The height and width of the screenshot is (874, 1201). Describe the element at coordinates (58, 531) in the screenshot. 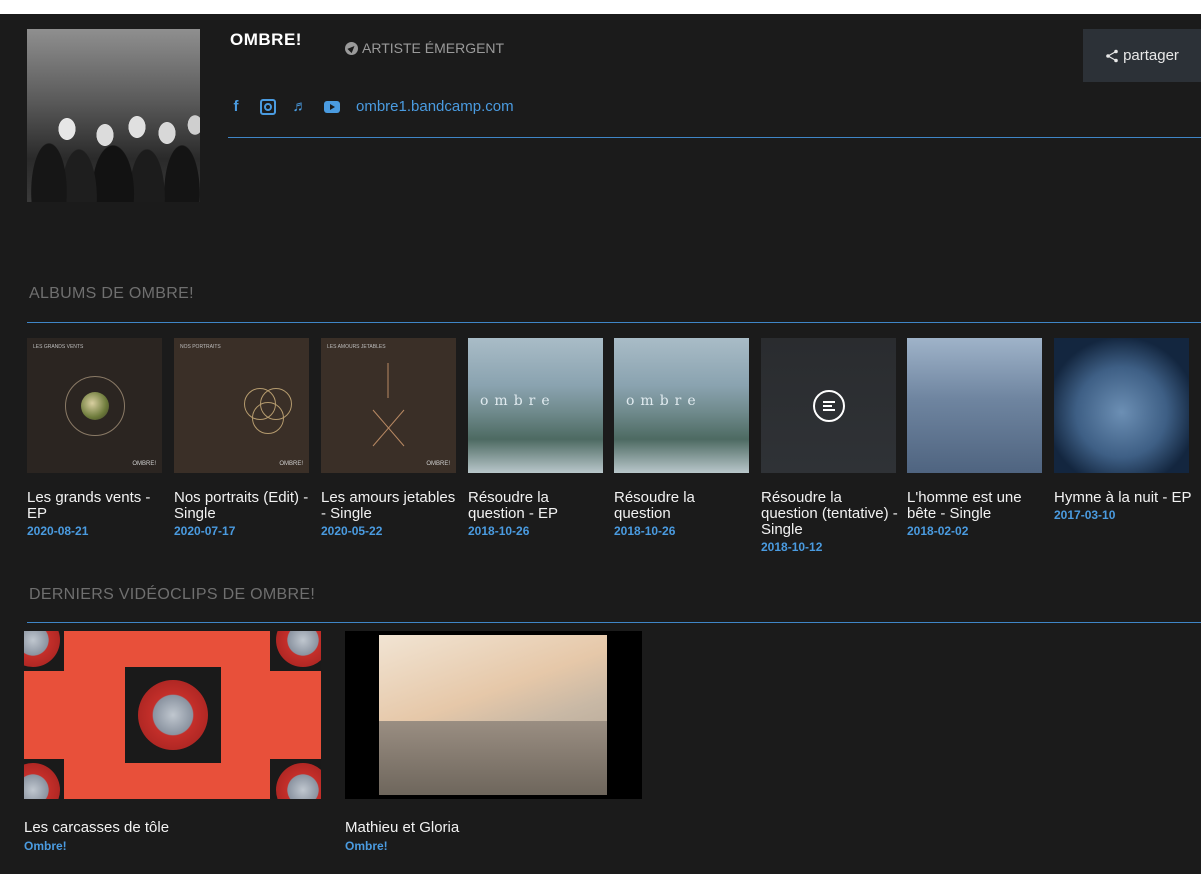

I see `album-date: 2020-08-21` at that location.